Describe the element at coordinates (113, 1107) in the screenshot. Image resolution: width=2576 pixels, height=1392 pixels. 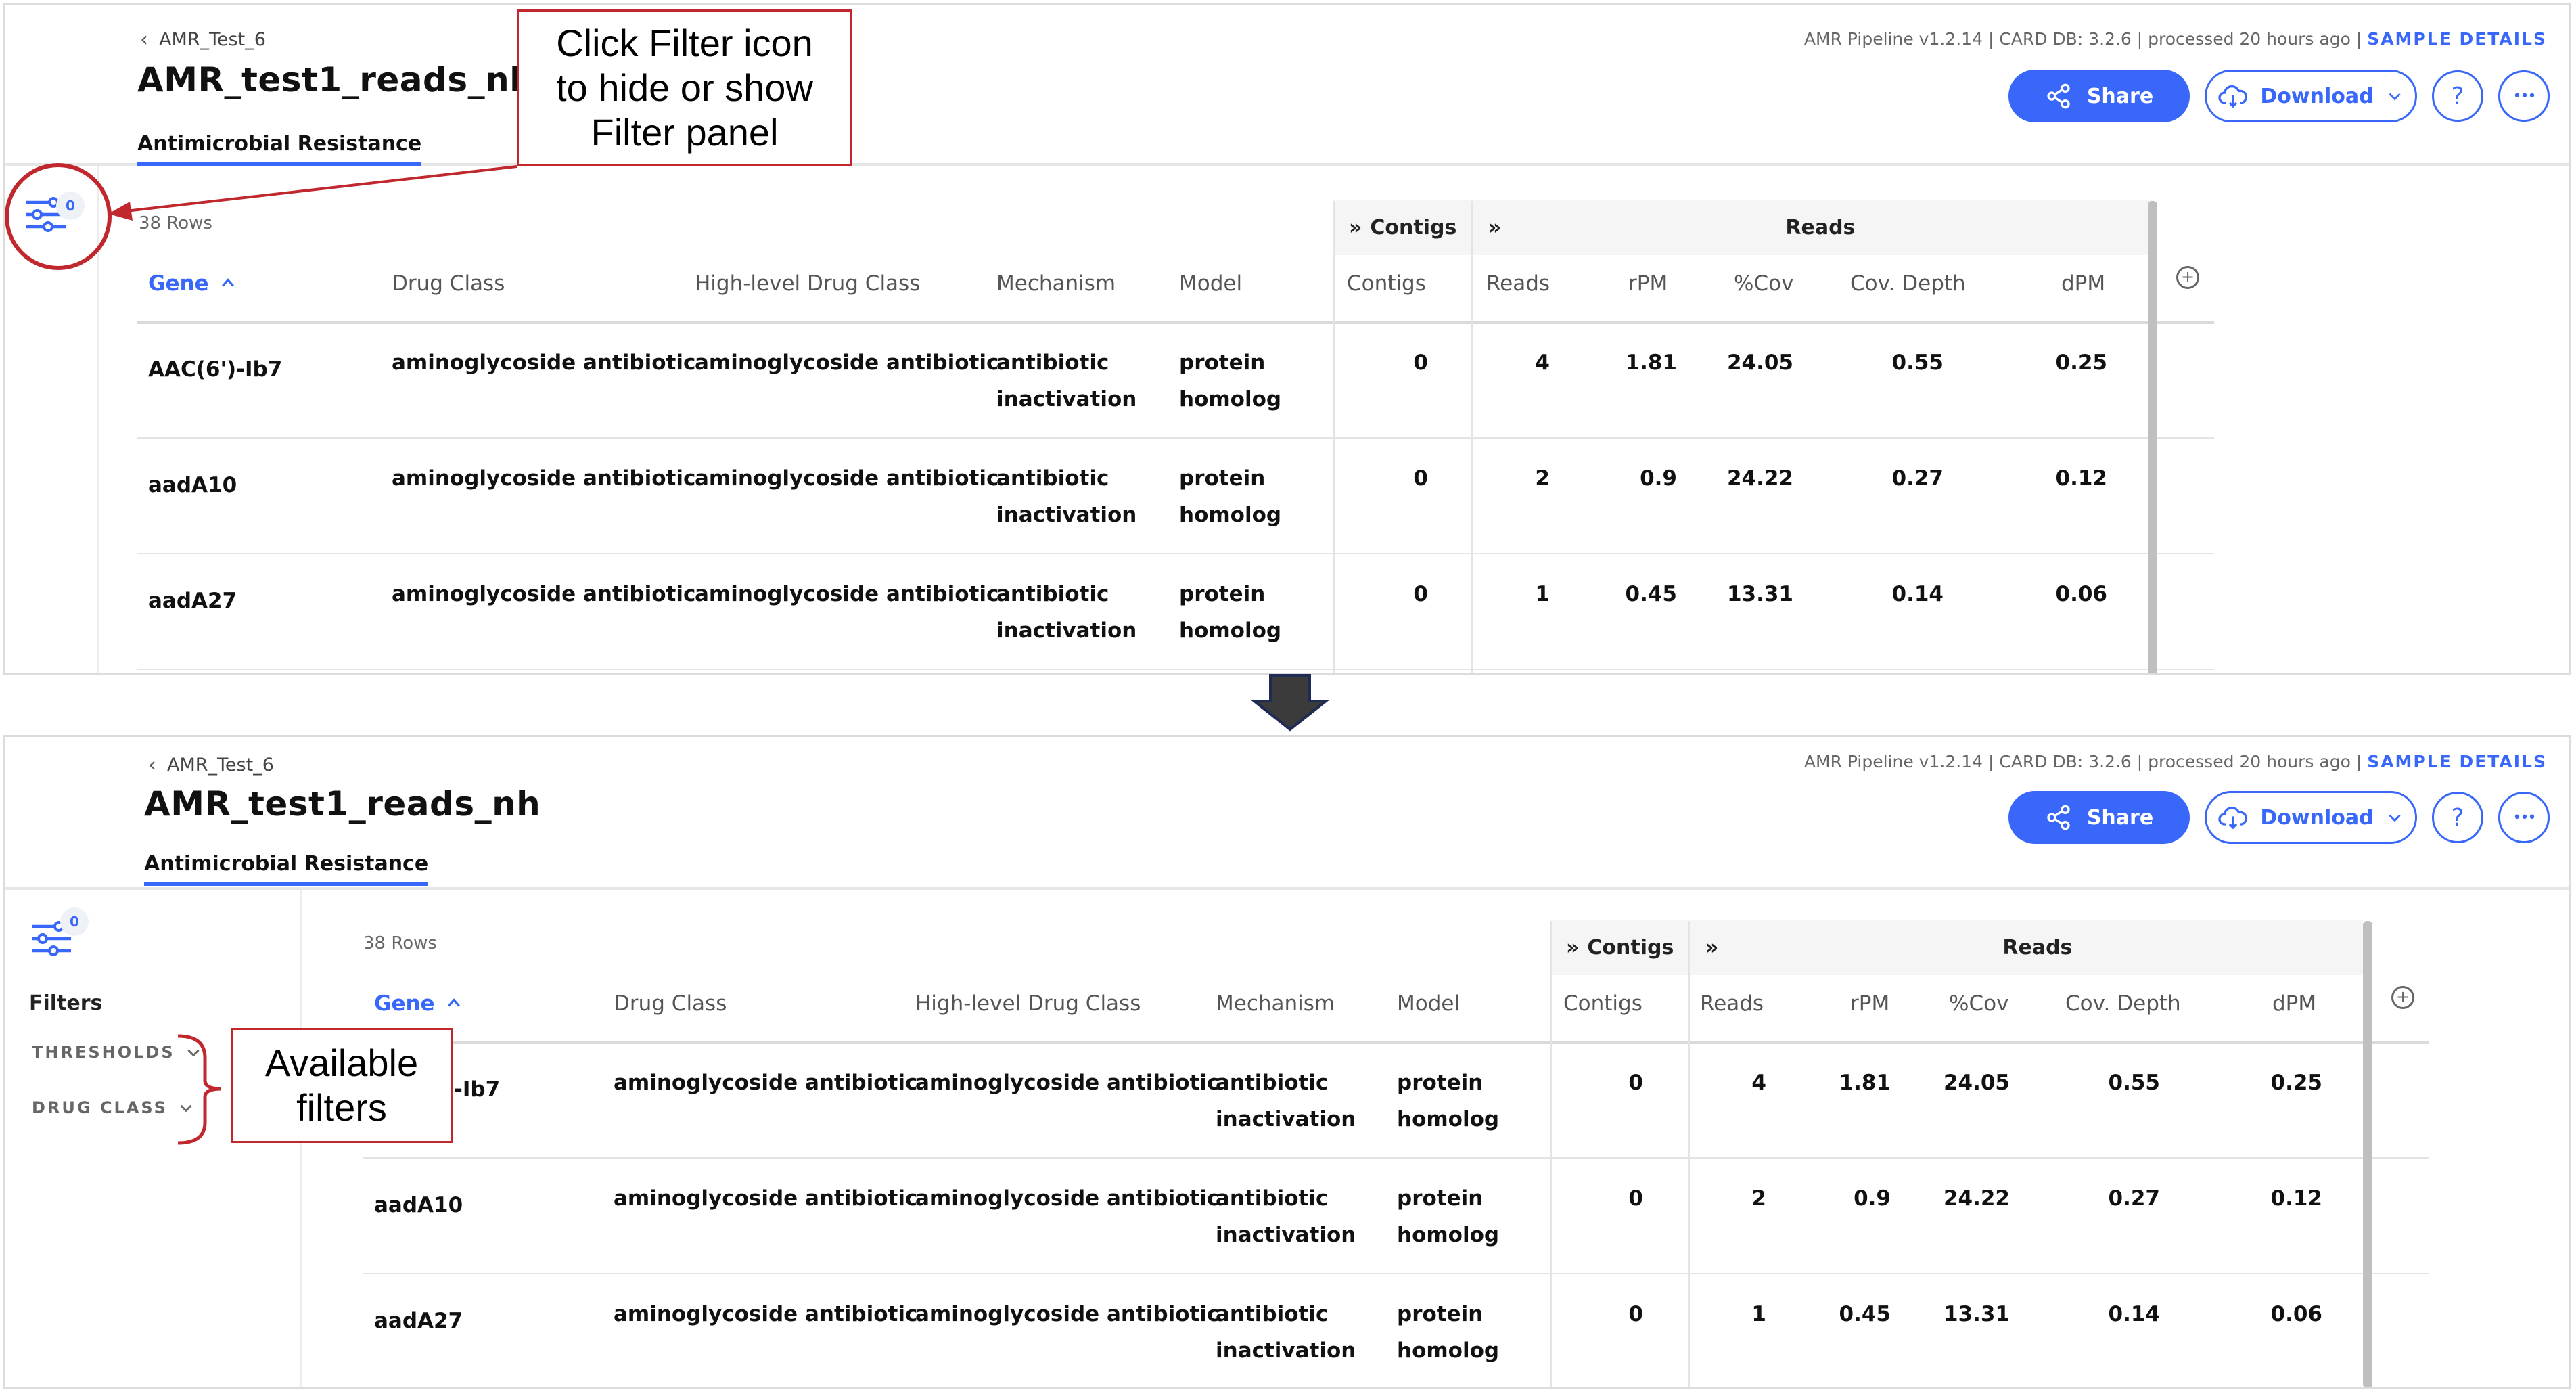
I see `drug-class-filter: DRUG CLASS` at that location.